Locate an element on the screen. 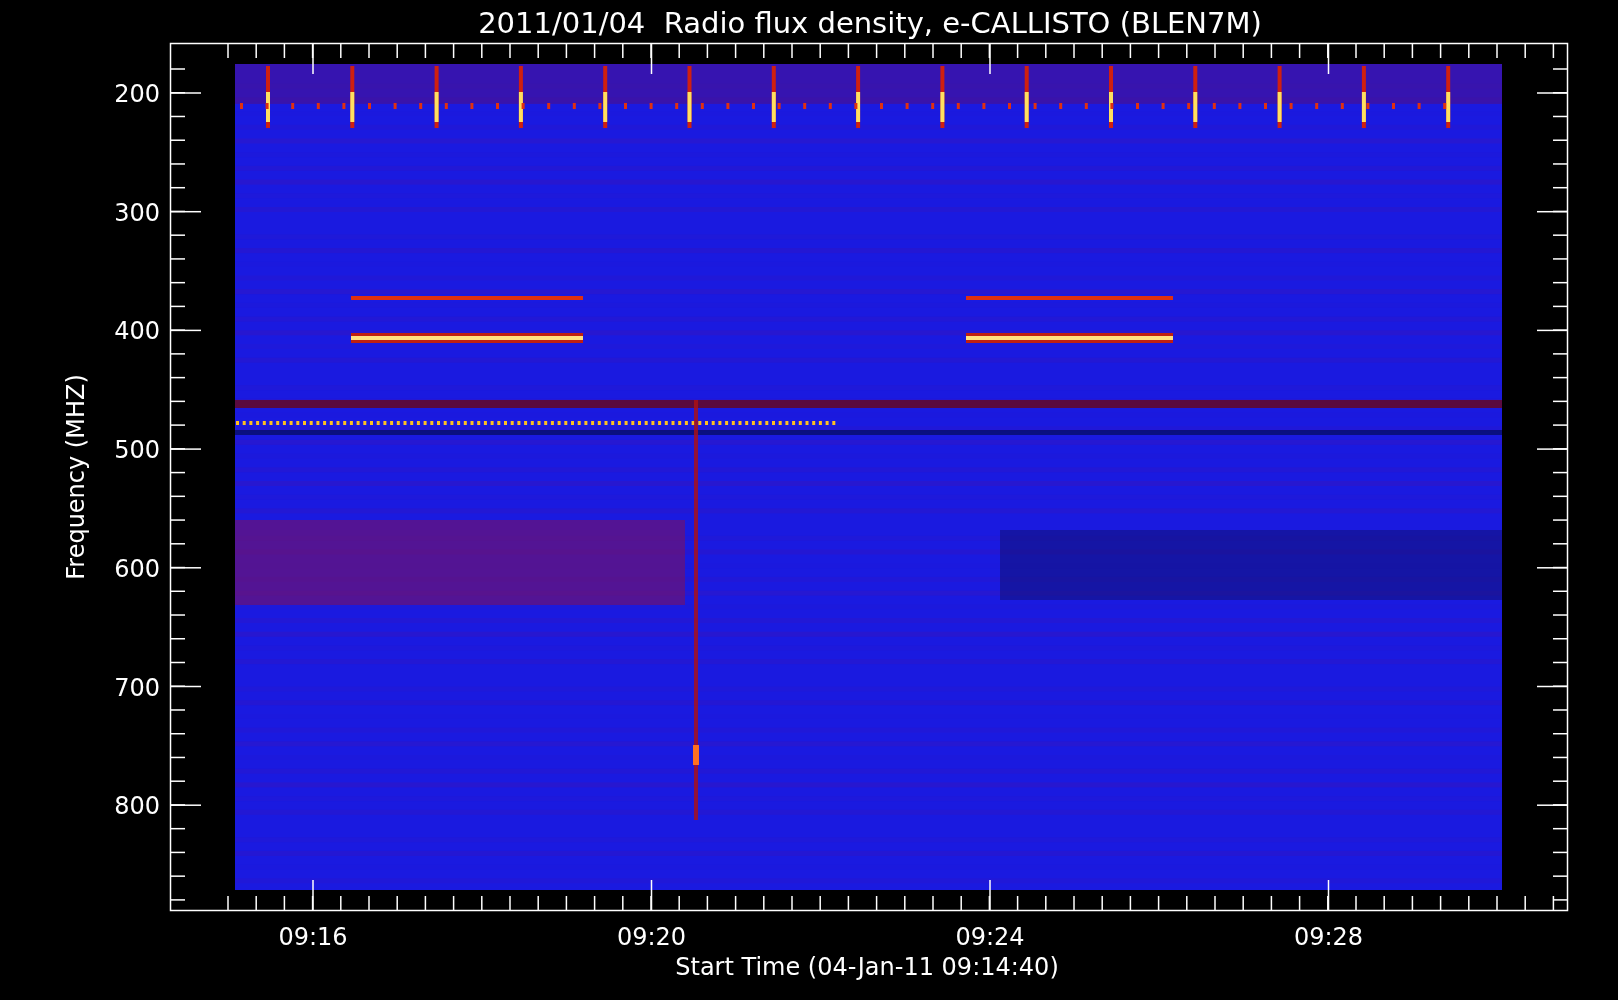 The height and width of the screenshot is (1000, 1618). y-tick-label: 300 is located at coordinates (137, 212).